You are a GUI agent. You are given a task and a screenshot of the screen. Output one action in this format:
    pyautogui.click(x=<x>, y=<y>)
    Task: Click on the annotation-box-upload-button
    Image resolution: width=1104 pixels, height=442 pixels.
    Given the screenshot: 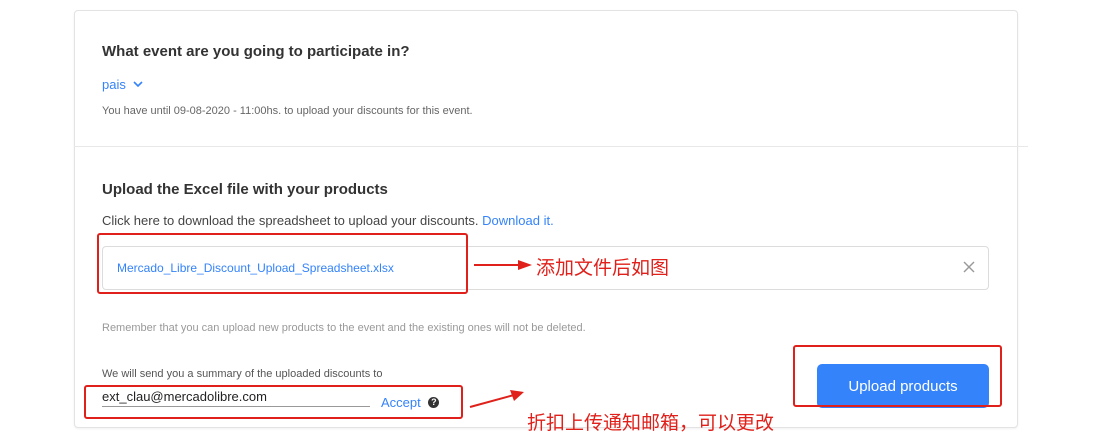 What is the action you would take?
    pyautogui.click(x=897, y=376)
    